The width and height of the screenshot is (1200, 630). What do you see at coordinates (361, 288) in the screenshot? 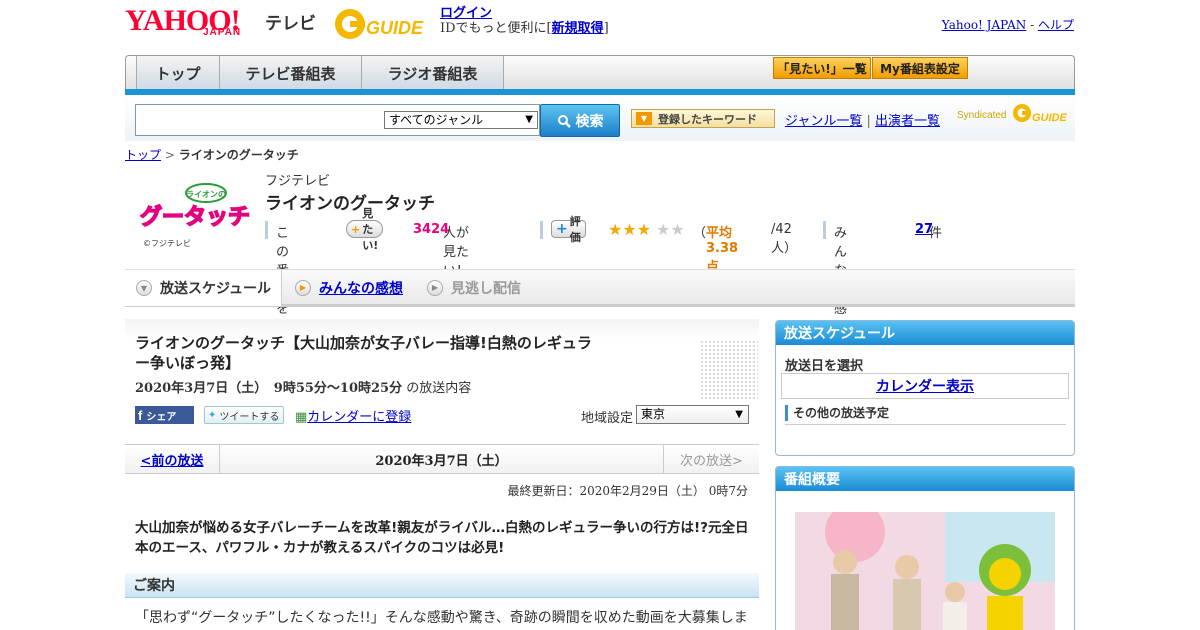
I see `tab-reviews-label: みんなの感想` at bounding box center [361, 288].